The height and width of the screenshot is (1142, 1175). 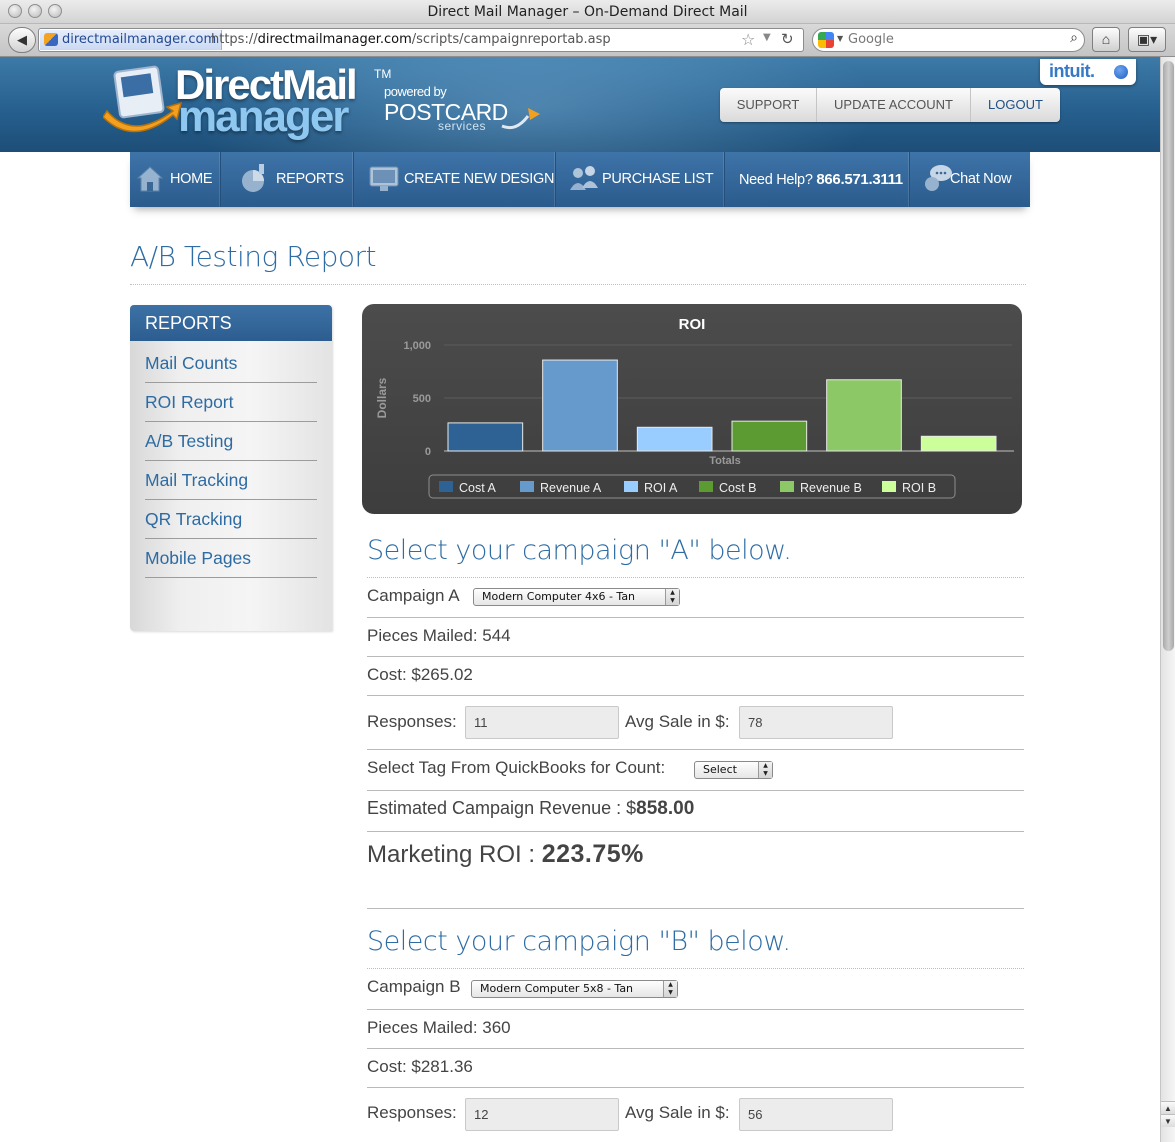 I want to click on direct-mail-manager-logo-icon, so click(x=143, y=103).